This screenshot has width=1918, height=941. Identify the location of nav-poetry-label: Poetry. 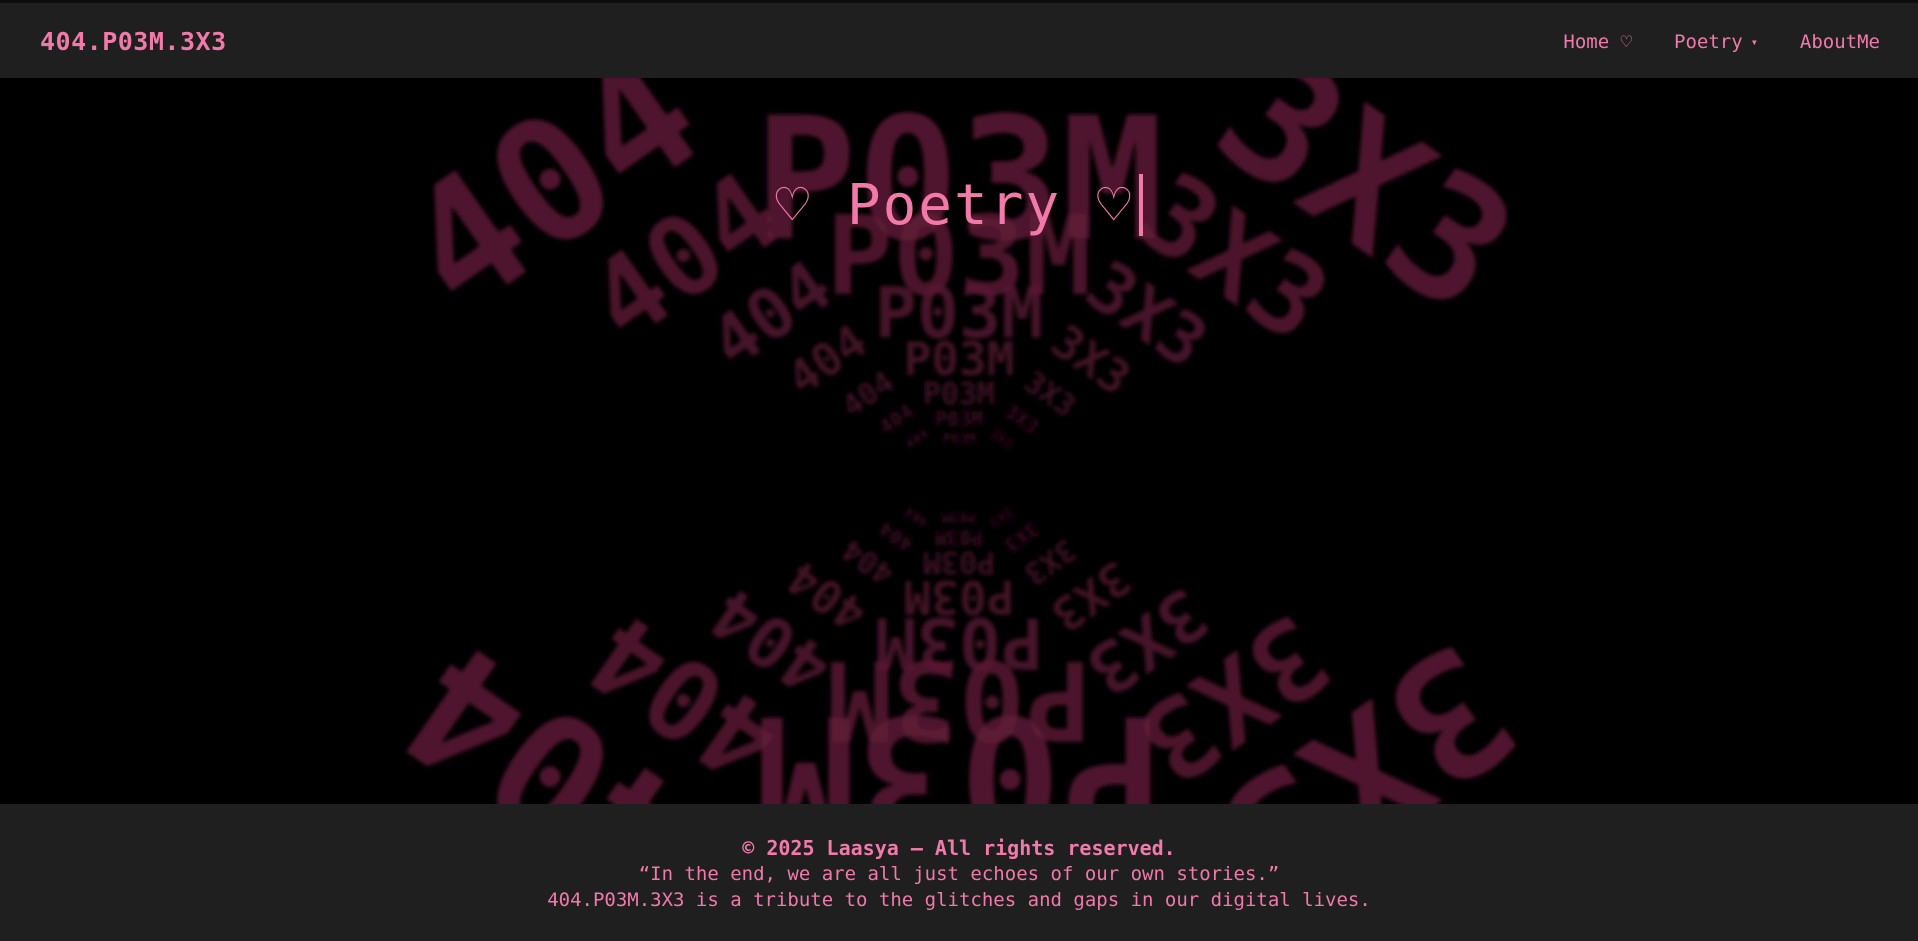
(1708, 42).